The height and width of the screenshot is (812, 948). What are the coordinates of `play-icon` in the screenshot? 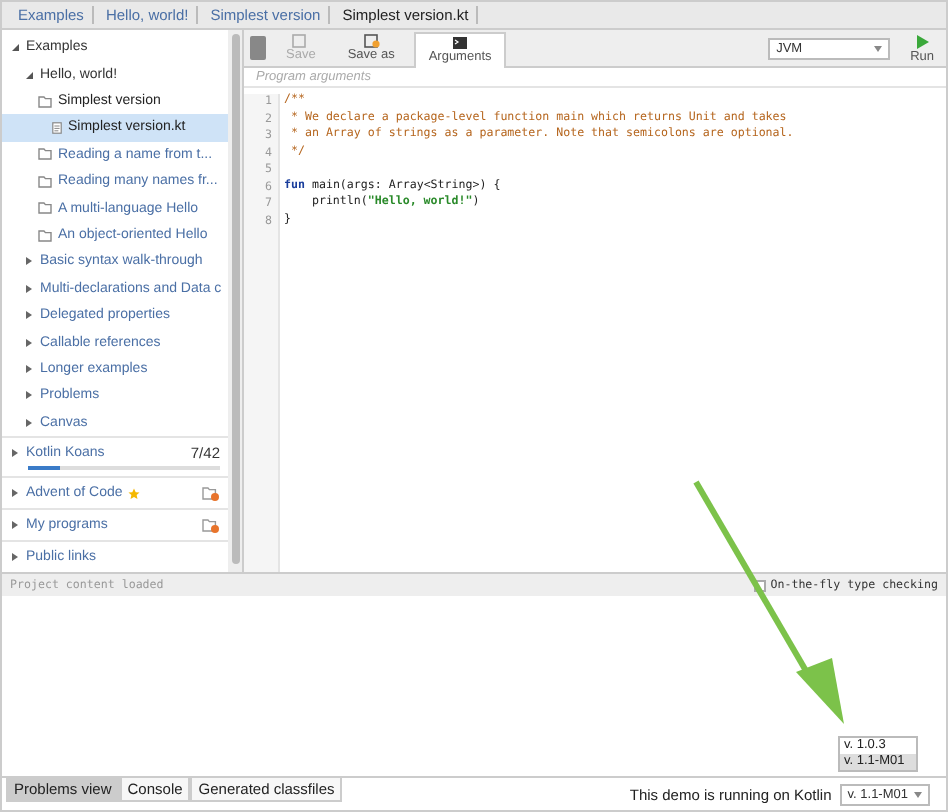 It's located at (922, 42).